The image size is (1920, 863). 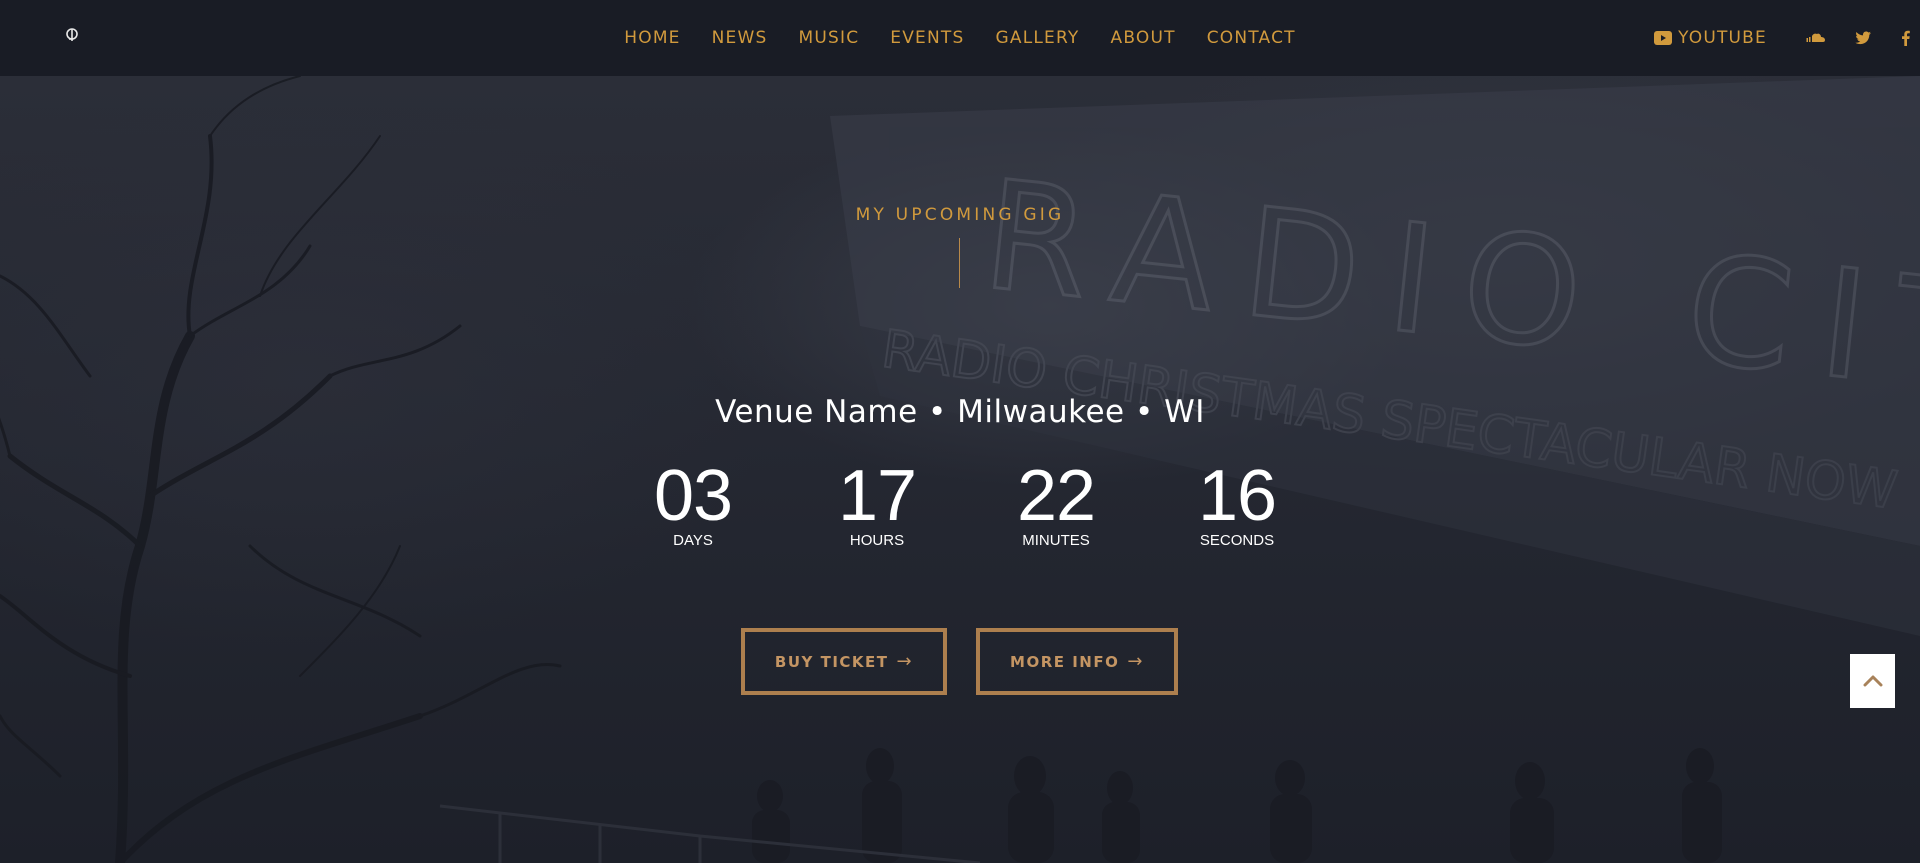 I want to click on twitter-icon, so click(x=1863, y=38).